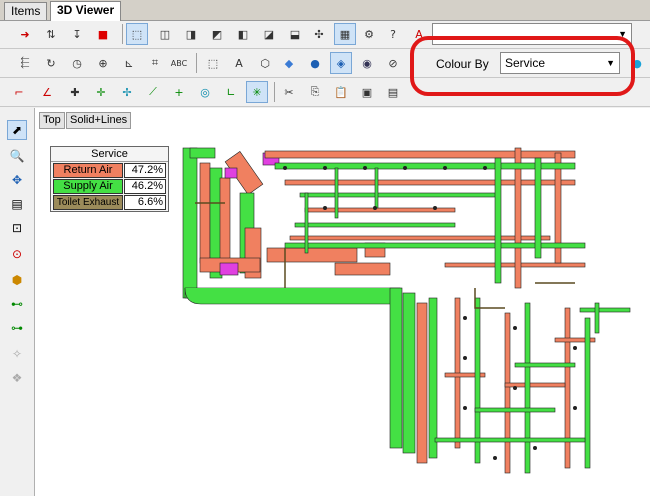 This screenshot has height=496, width=650. What do you see at coordinates (25, 63) in the screenshot?
I see `select-icon: ⬱` at bounding box center [25, 63].